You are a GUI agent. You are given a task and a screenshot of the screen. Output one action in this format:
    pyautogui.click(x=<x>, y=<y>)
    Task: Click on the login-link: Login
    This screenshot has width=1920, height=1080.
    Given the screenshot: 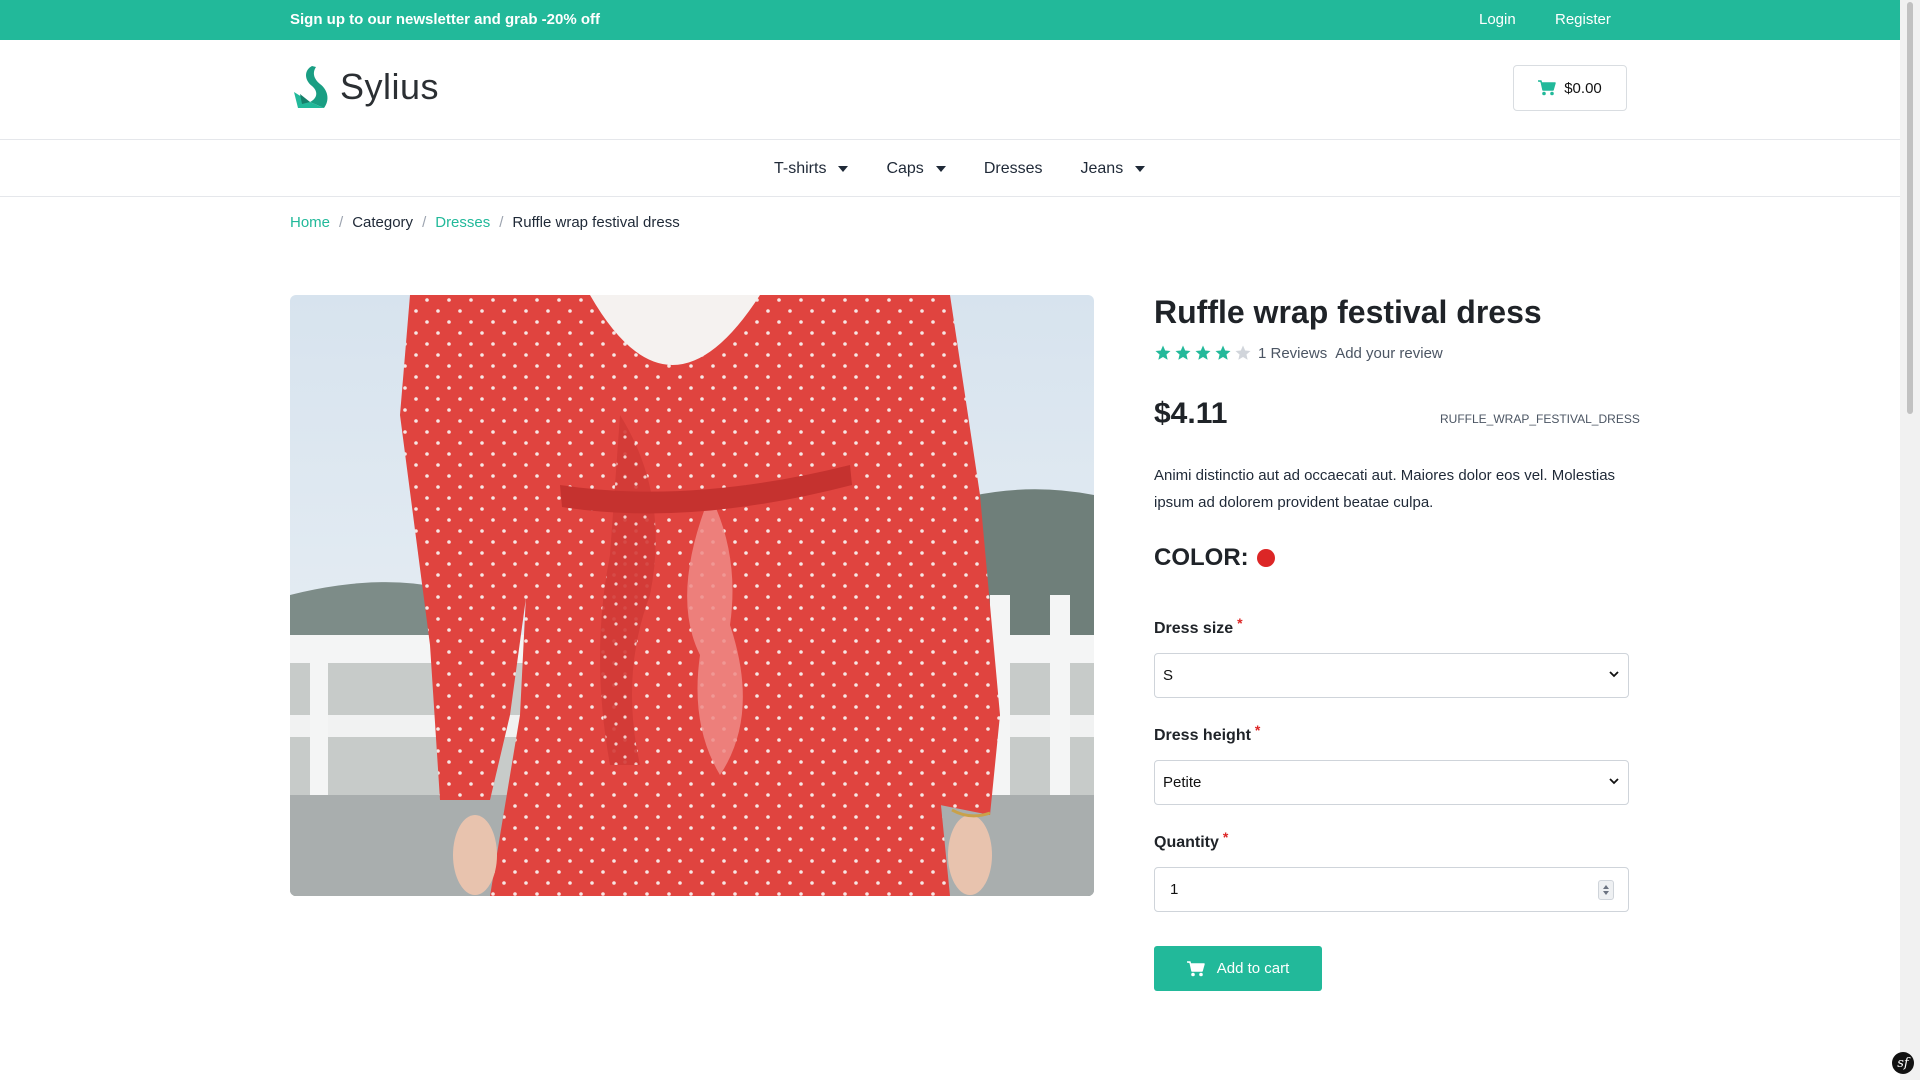 What is the action you would take?
    pyautogui.click(x=1497, y=19)
    